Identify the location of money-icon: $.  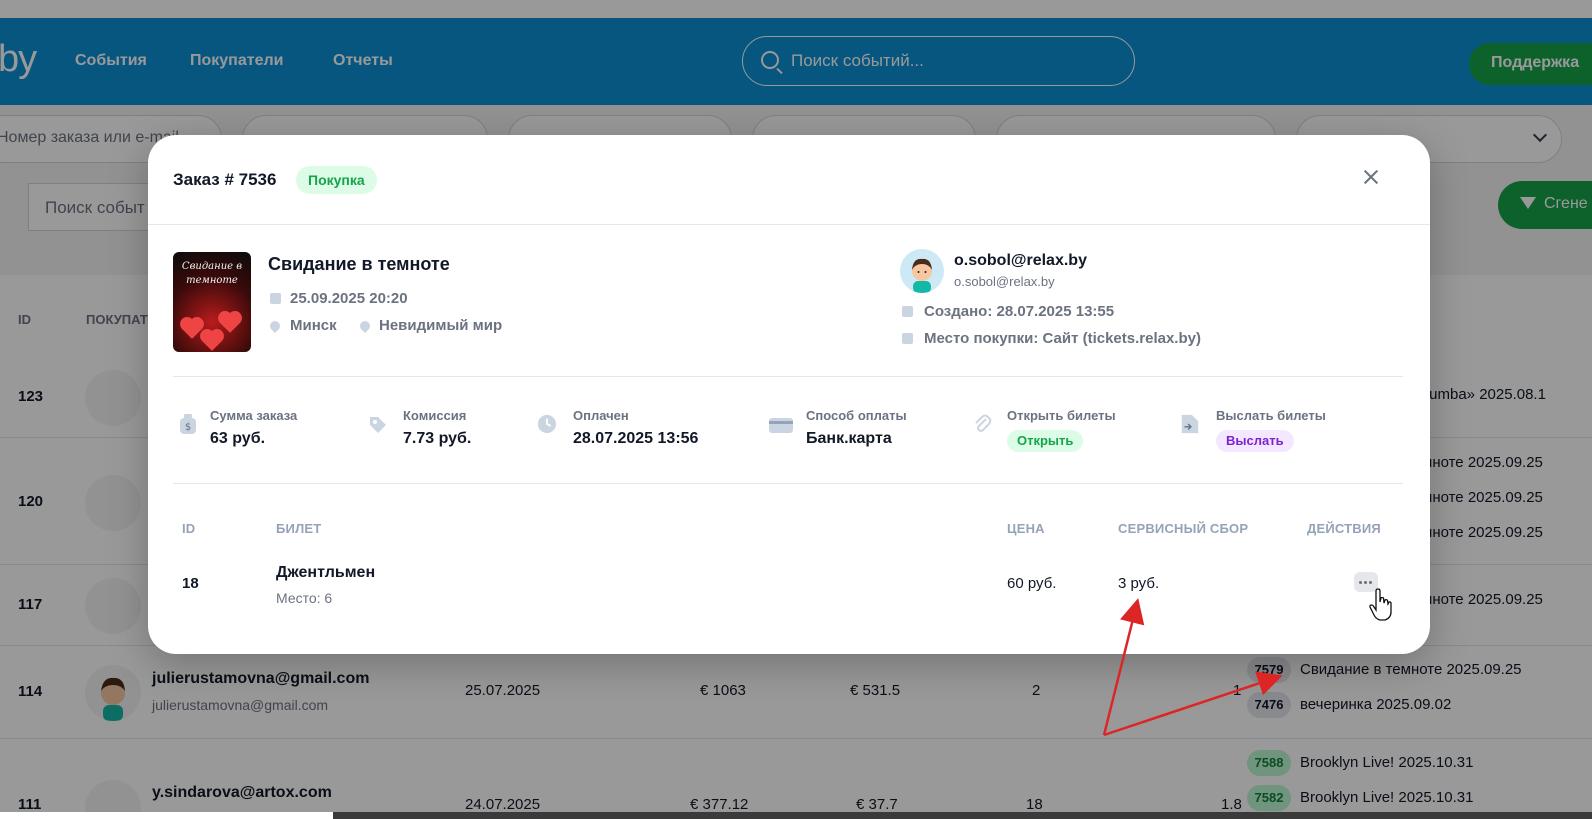
(188, 424).